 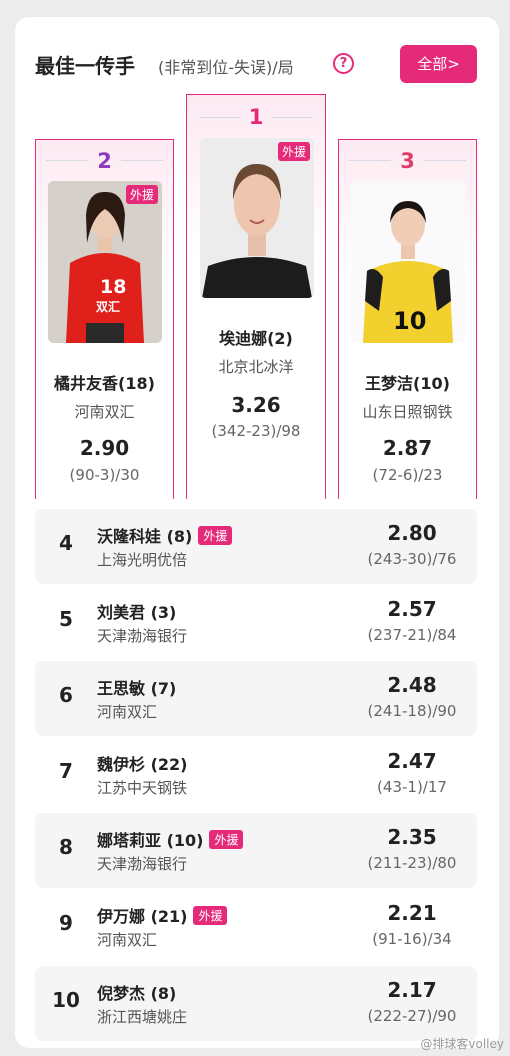 I want to click on player-figure-icon: 18 双汇, so click(x=105, y=262).